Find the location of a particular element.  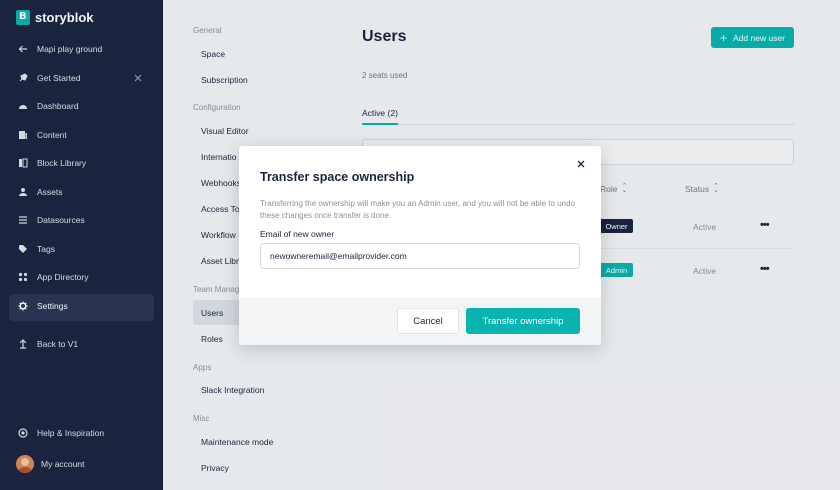

email-field-label: Email of new owner is located at coordinates (297, 234).